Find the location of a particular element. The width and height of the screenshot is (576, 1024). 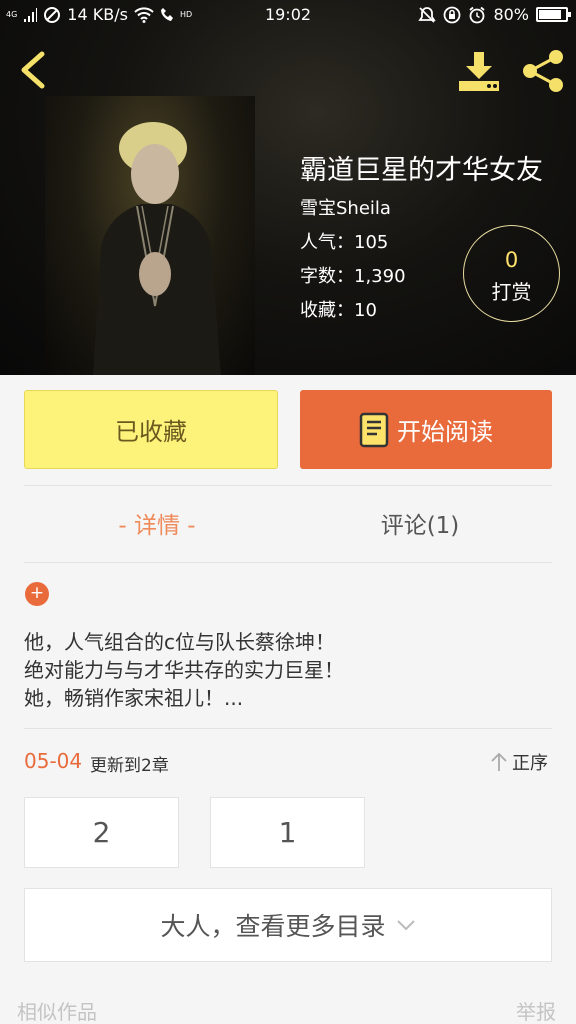

reward-button: 0 打赏 is located at coordinates (511, 273).